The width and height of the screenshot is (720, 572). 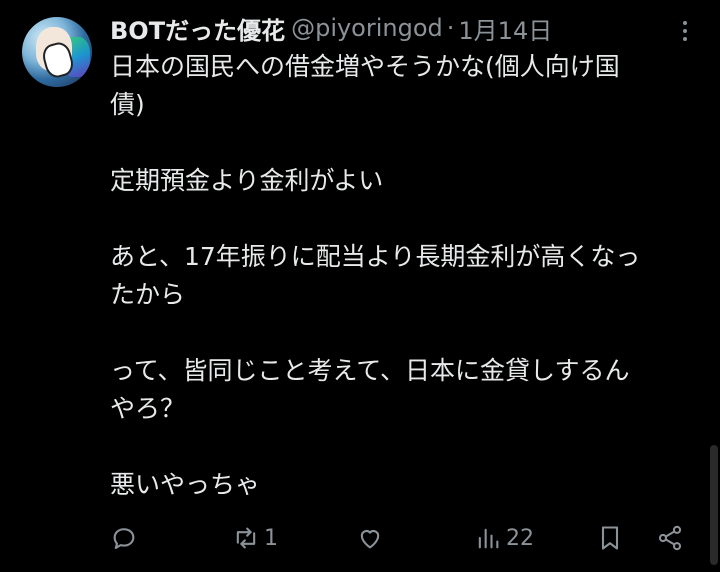 I want to click on reply-icon, so click(x=124, y=538).